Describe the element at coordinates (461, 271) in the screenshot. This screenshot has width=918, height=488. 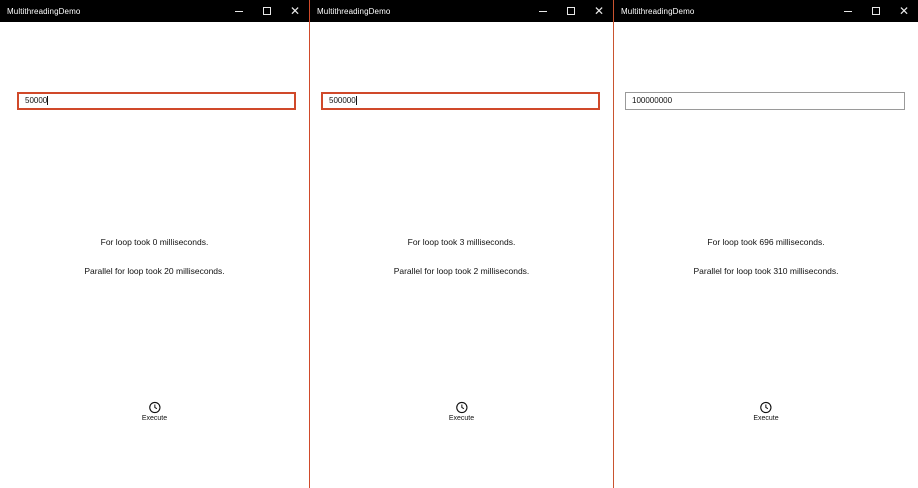
I see `parallel-loop-result: Parallel for loop took 2 milliseconds.` at that location.